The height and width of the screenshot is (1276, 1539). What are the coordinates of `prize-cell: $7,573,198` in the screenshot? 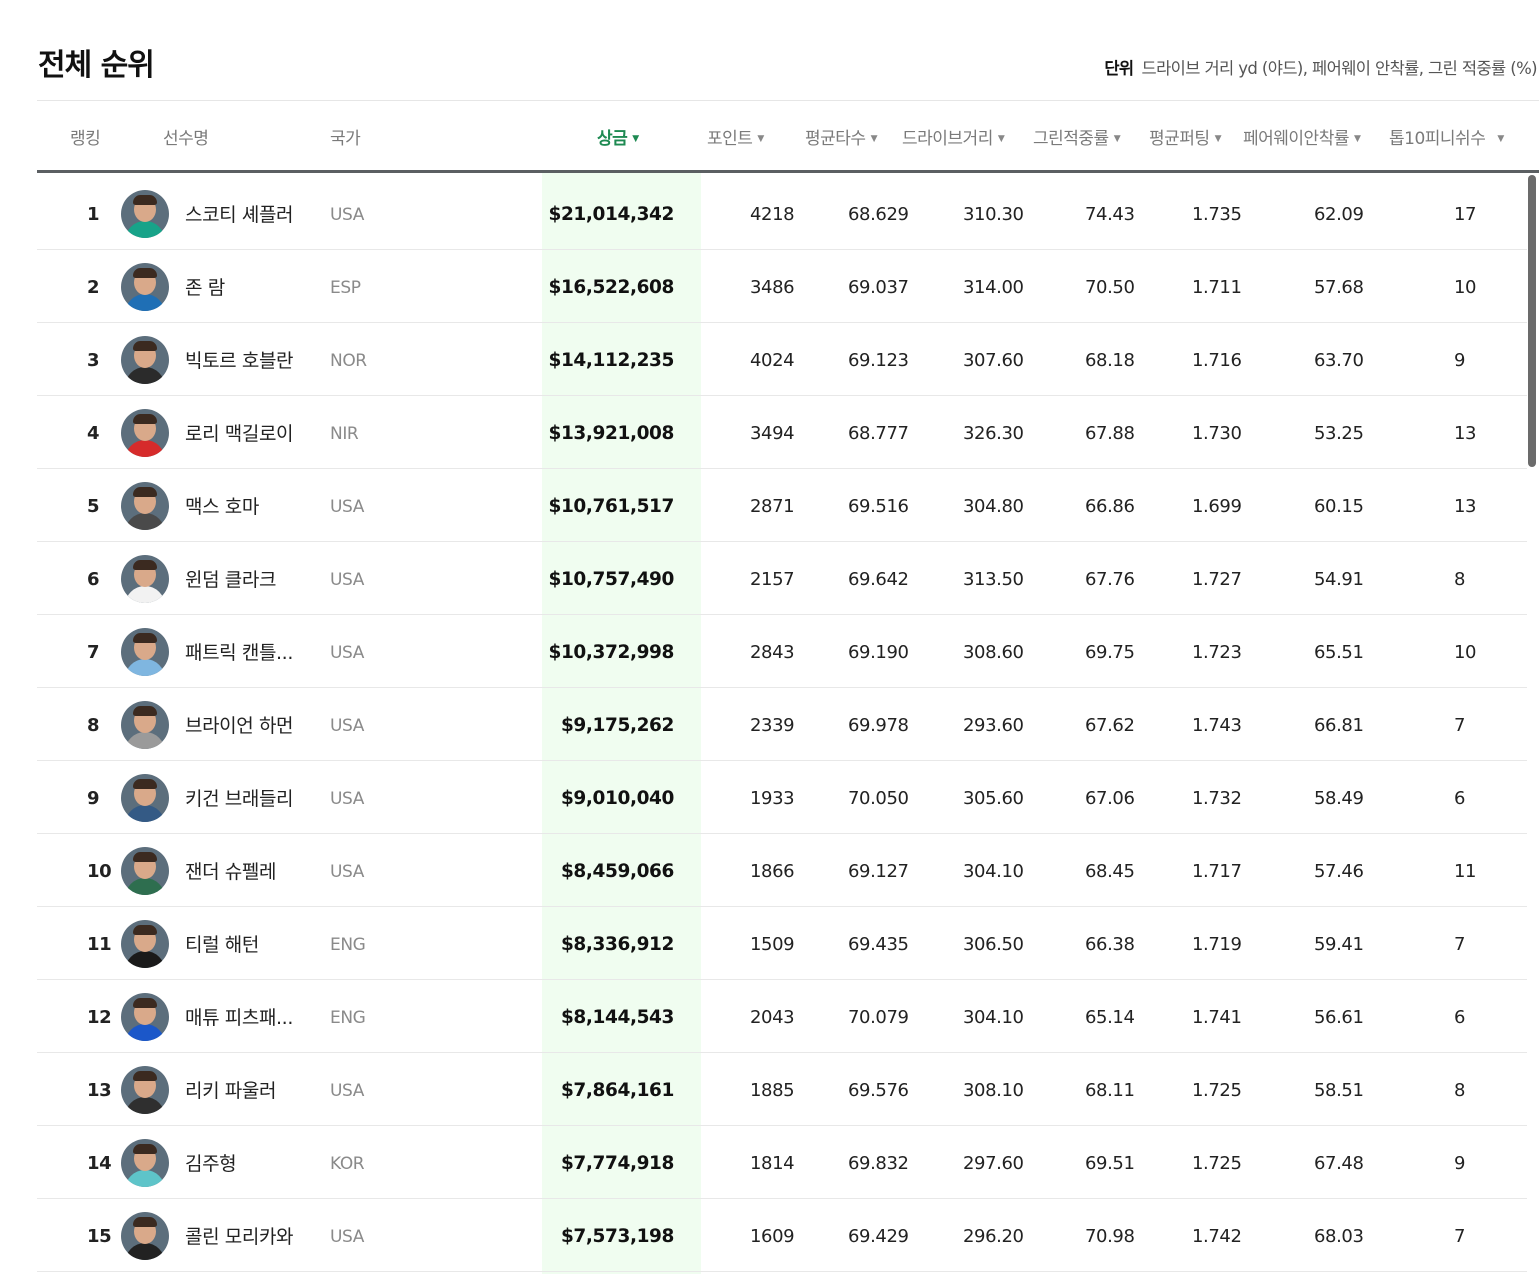 It's located at (617, 1236).